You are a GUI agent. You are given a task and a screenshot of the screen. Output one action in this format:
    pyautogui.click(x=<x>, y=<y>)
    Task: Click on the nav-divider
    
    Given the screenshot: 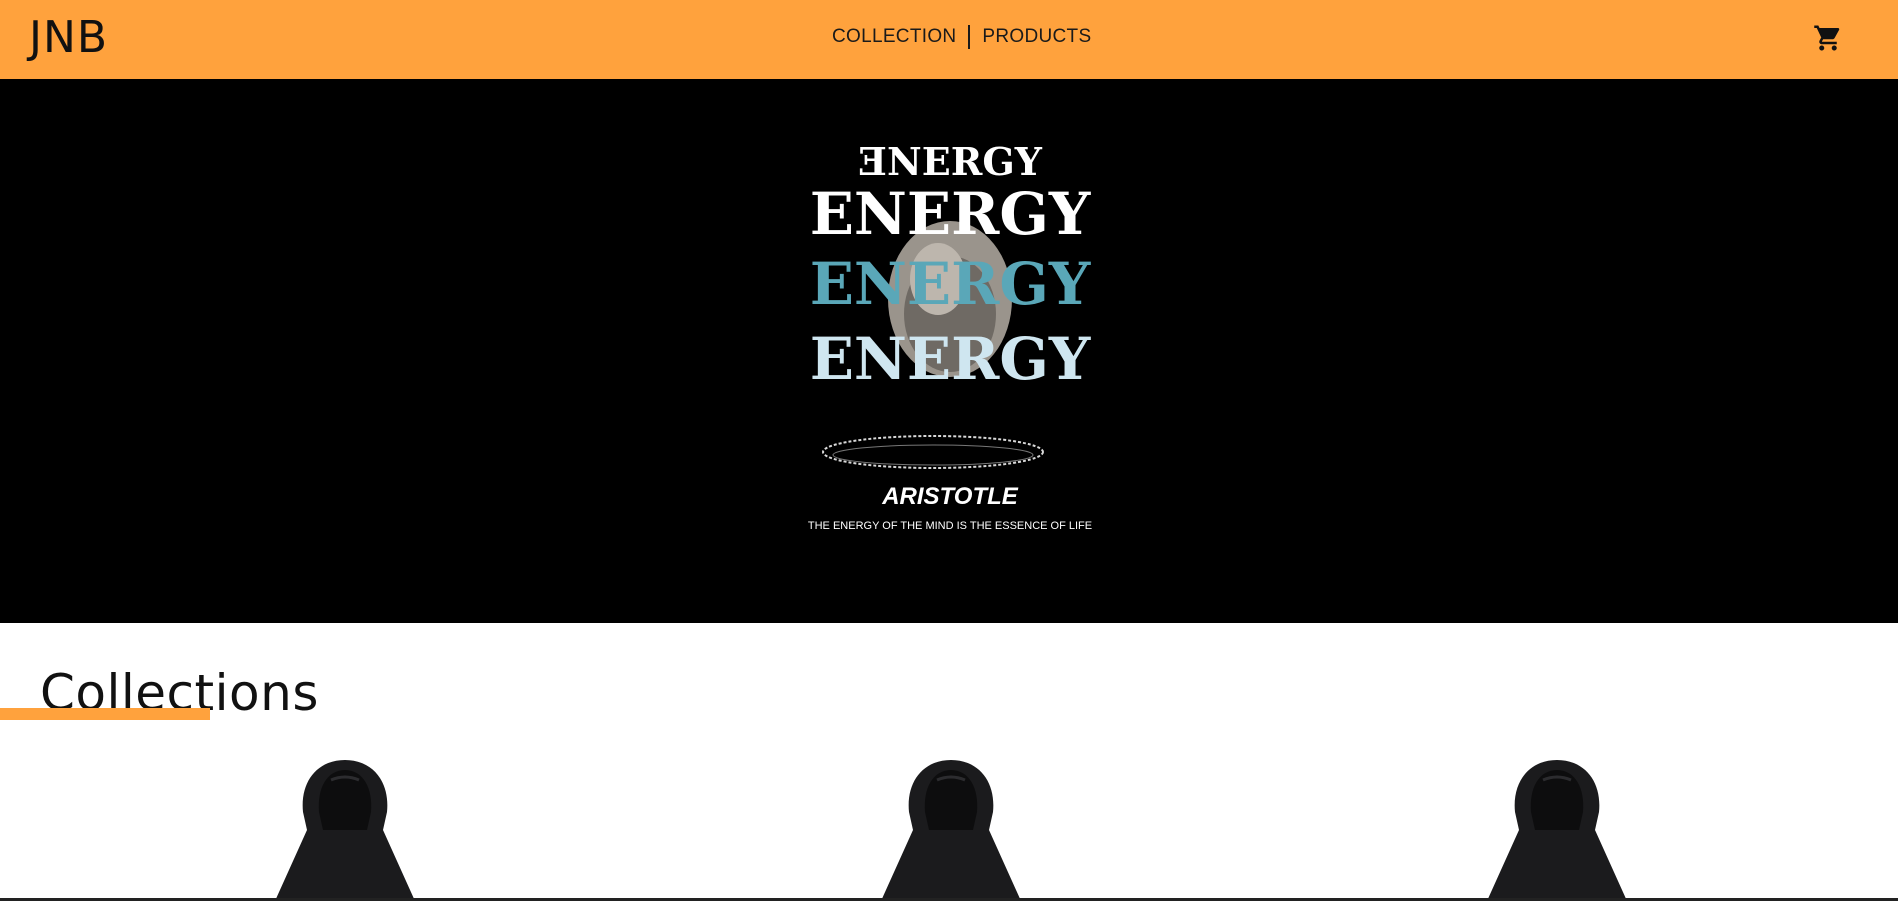 What is the action you would take?
    pyautogui.click(x=969, y=37)
    